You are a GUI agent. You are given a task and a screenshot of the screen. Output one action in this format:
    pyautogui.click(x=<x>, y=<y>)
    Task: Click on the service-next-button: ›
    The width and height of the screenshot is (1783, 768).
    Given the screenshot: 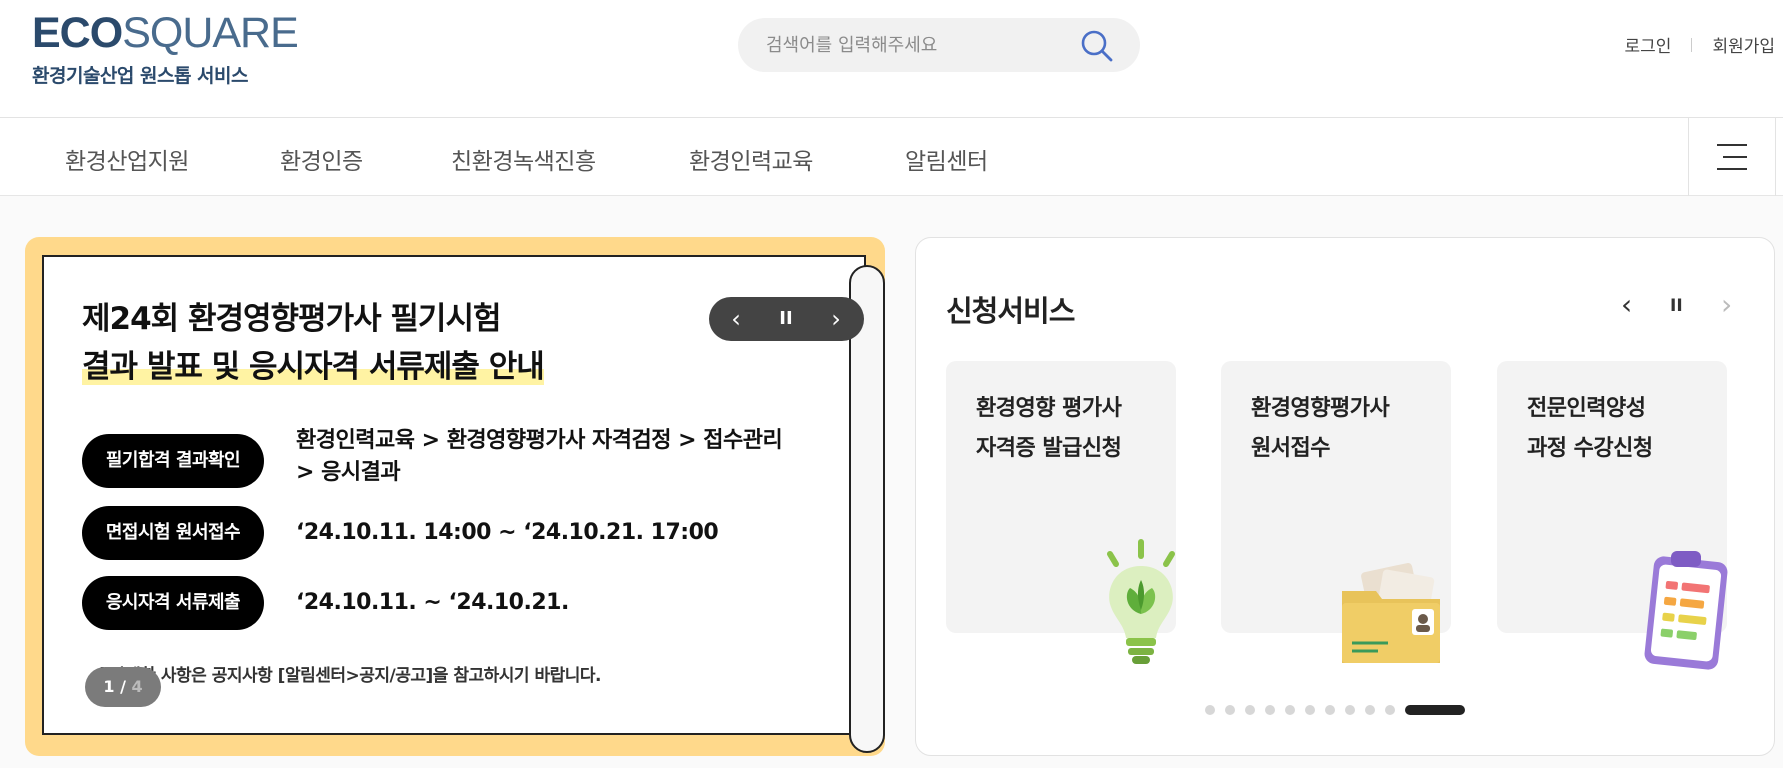 What is the action you would take?
    pyautogui.click(x=1726, y=304)
    